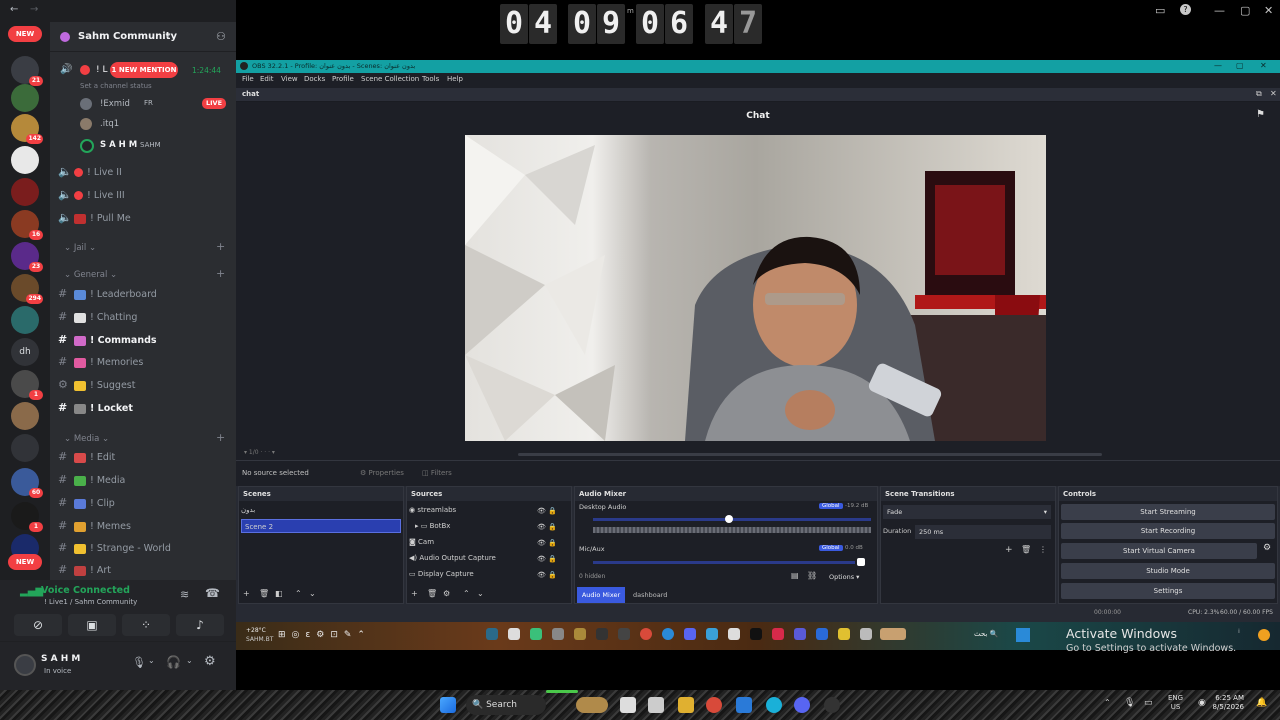 This screenshot has width=1280, height=720. Describe the element at coordinates (656, 705) in the screenshot. I see `store-icon` at that location.